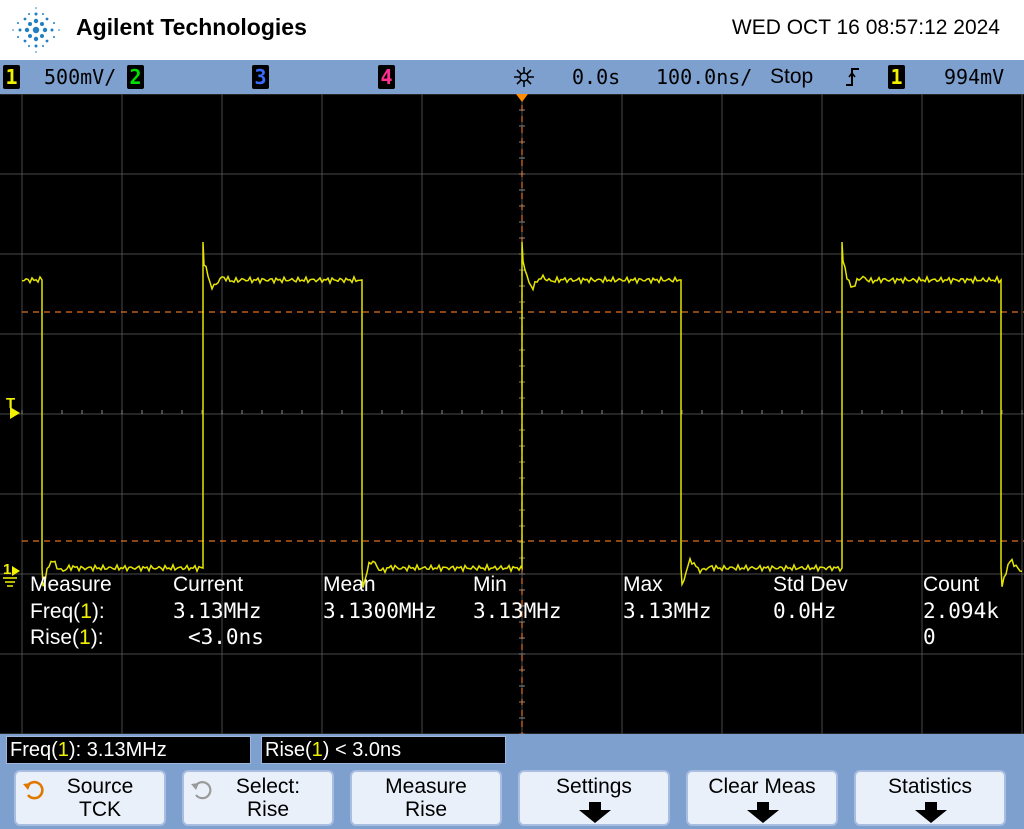 The width and height of the screenshot is (1024, 829). What do you see at coordinates (380, 611) in the screenshot?
I see `freq-mean: 3.1300MHz` at bounding box center [380, 611].